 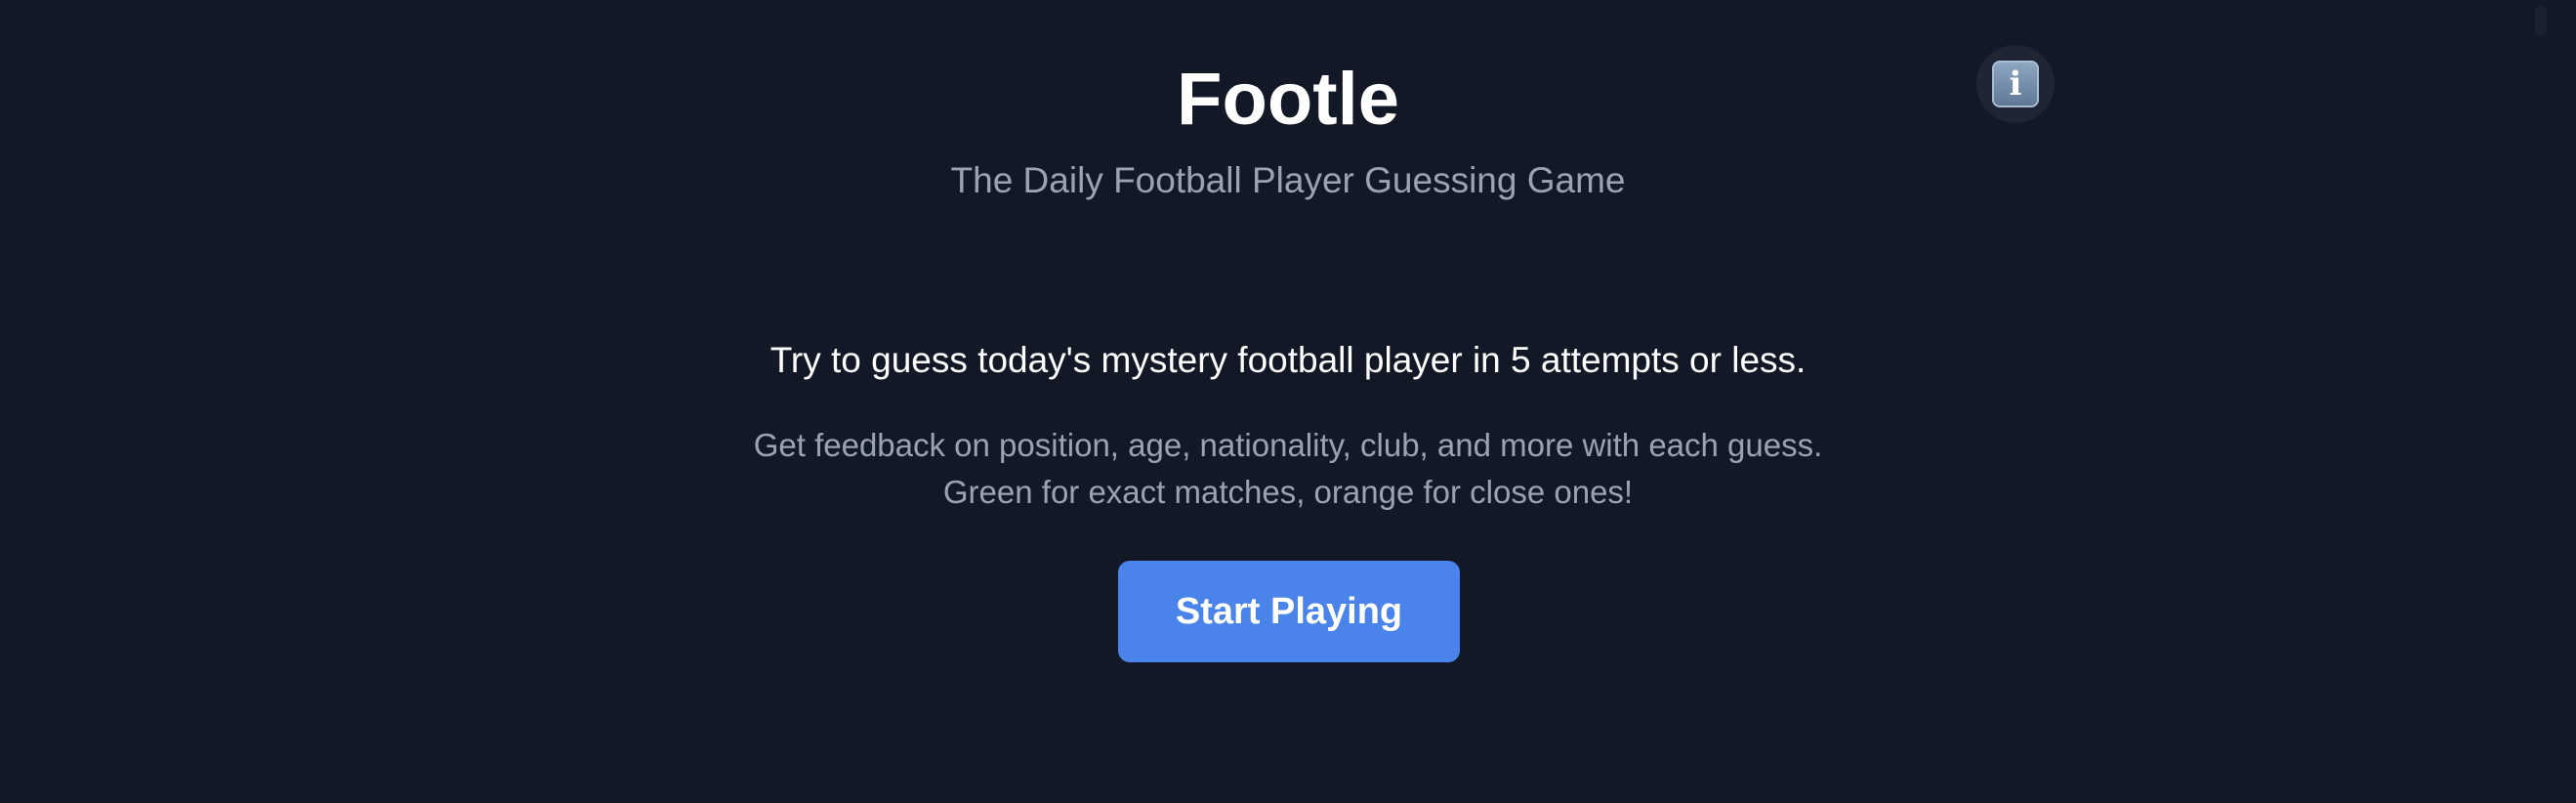 What do you see at coordinates (1288, 180) in the screenshot?
I see `page-subtitle: The Daily Football Player Guessing Game` at bounding box center [1288, 180].